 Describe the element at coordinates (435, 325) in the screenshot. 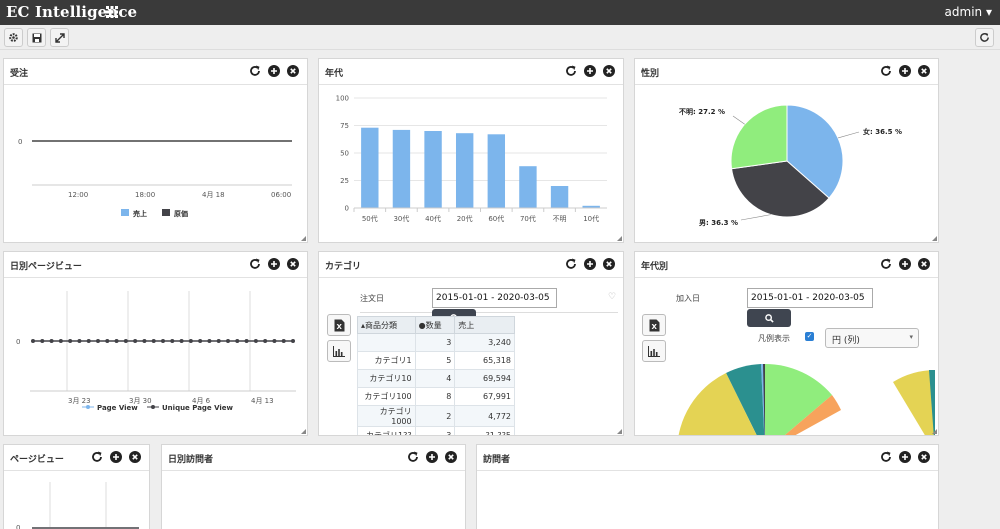

I see `column-header-quantity: ●数量` at that location.